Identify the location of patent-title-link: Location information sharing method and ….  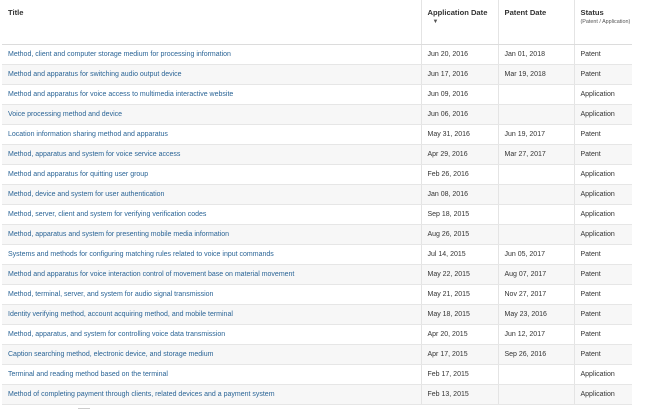
(88, 134).